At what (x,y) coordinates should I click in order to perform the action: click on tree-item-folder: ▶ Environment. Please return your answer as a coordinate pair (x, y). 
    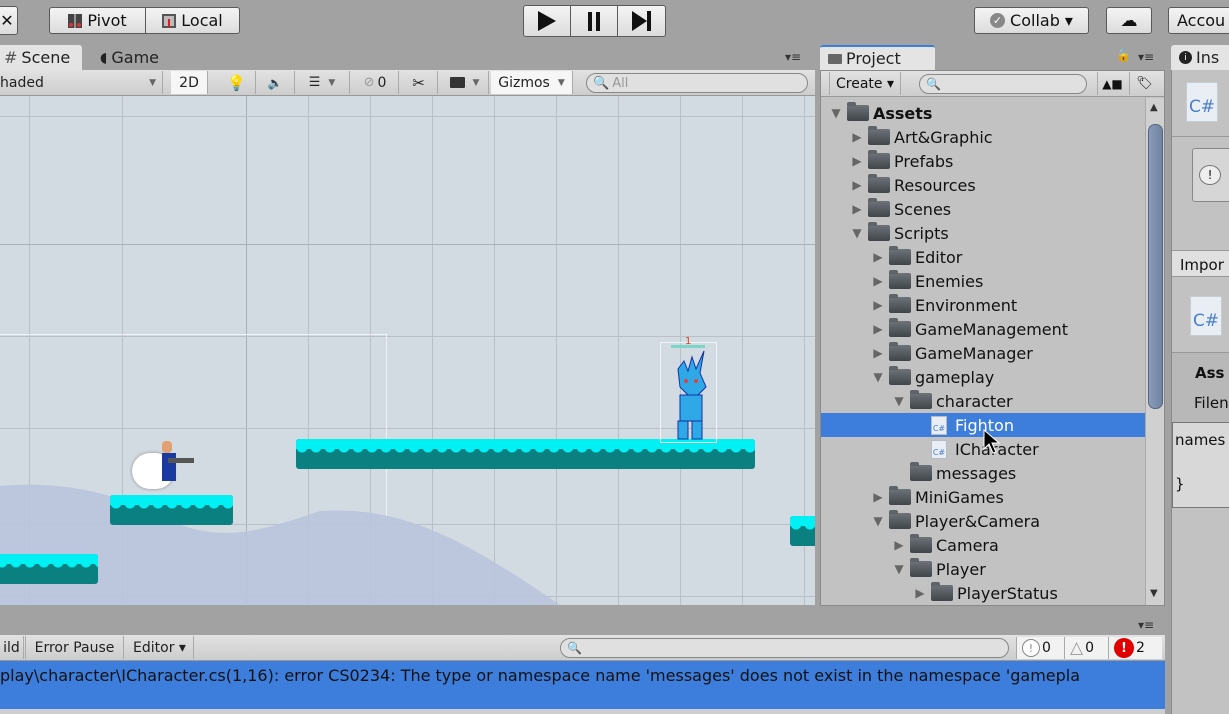
    Looking at the image, I should click on (983, 305).